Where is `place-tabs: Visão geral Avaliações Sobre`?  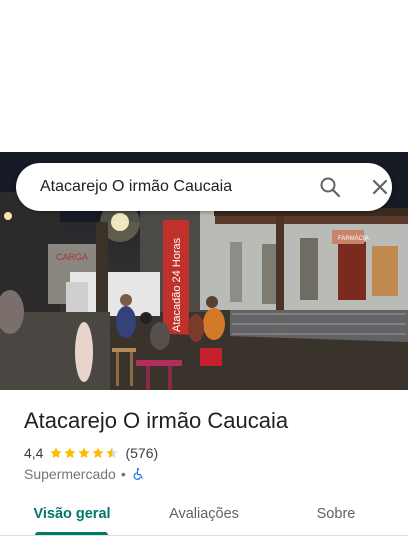 place-tabs: Visão geral Avaliações Sobre is located at coordinates (204, 516).